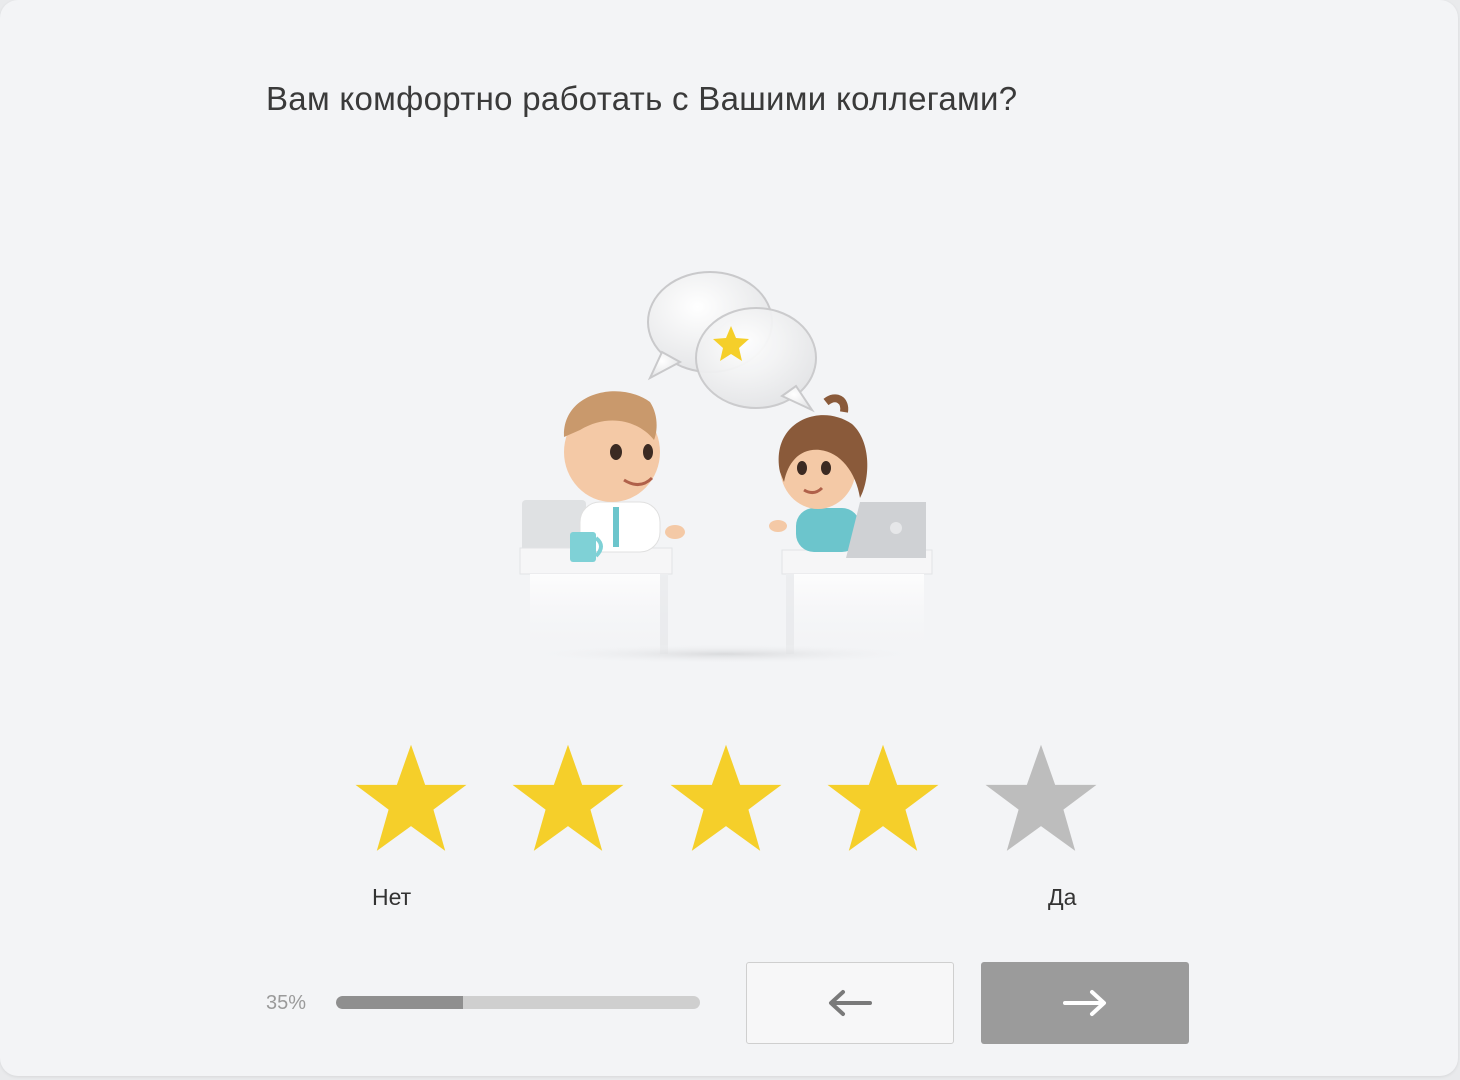 This screenshot has width=1460, height=1080. Describe the element at coordinates (518, 1002) in the screenshot. I see `progress-bar` at that location.